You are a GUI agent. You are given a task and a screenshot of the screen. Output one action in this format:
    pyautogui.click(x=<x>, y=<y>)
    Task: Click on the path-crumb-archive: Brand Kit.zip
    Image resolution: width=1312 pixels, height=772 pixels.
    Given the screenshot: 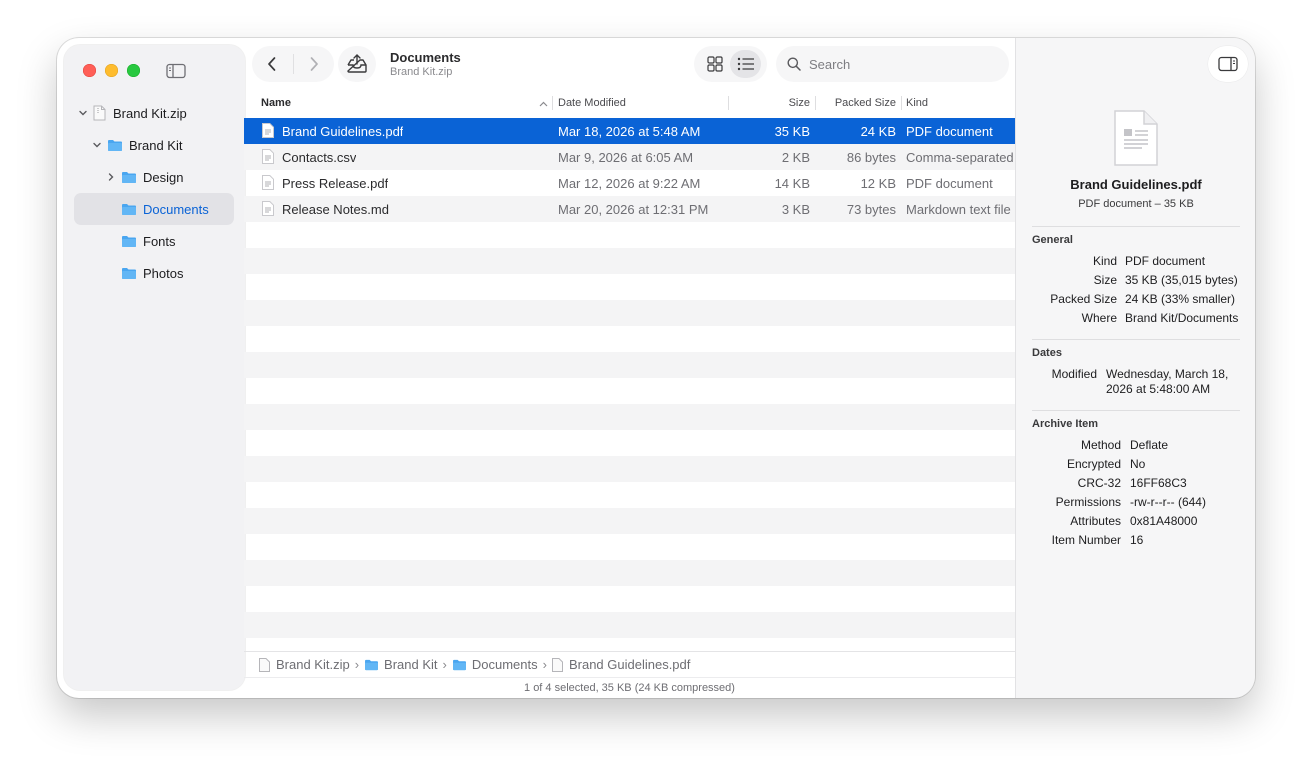 What is the action you would take?
    pyautogui.click(x=304, y=664)
    